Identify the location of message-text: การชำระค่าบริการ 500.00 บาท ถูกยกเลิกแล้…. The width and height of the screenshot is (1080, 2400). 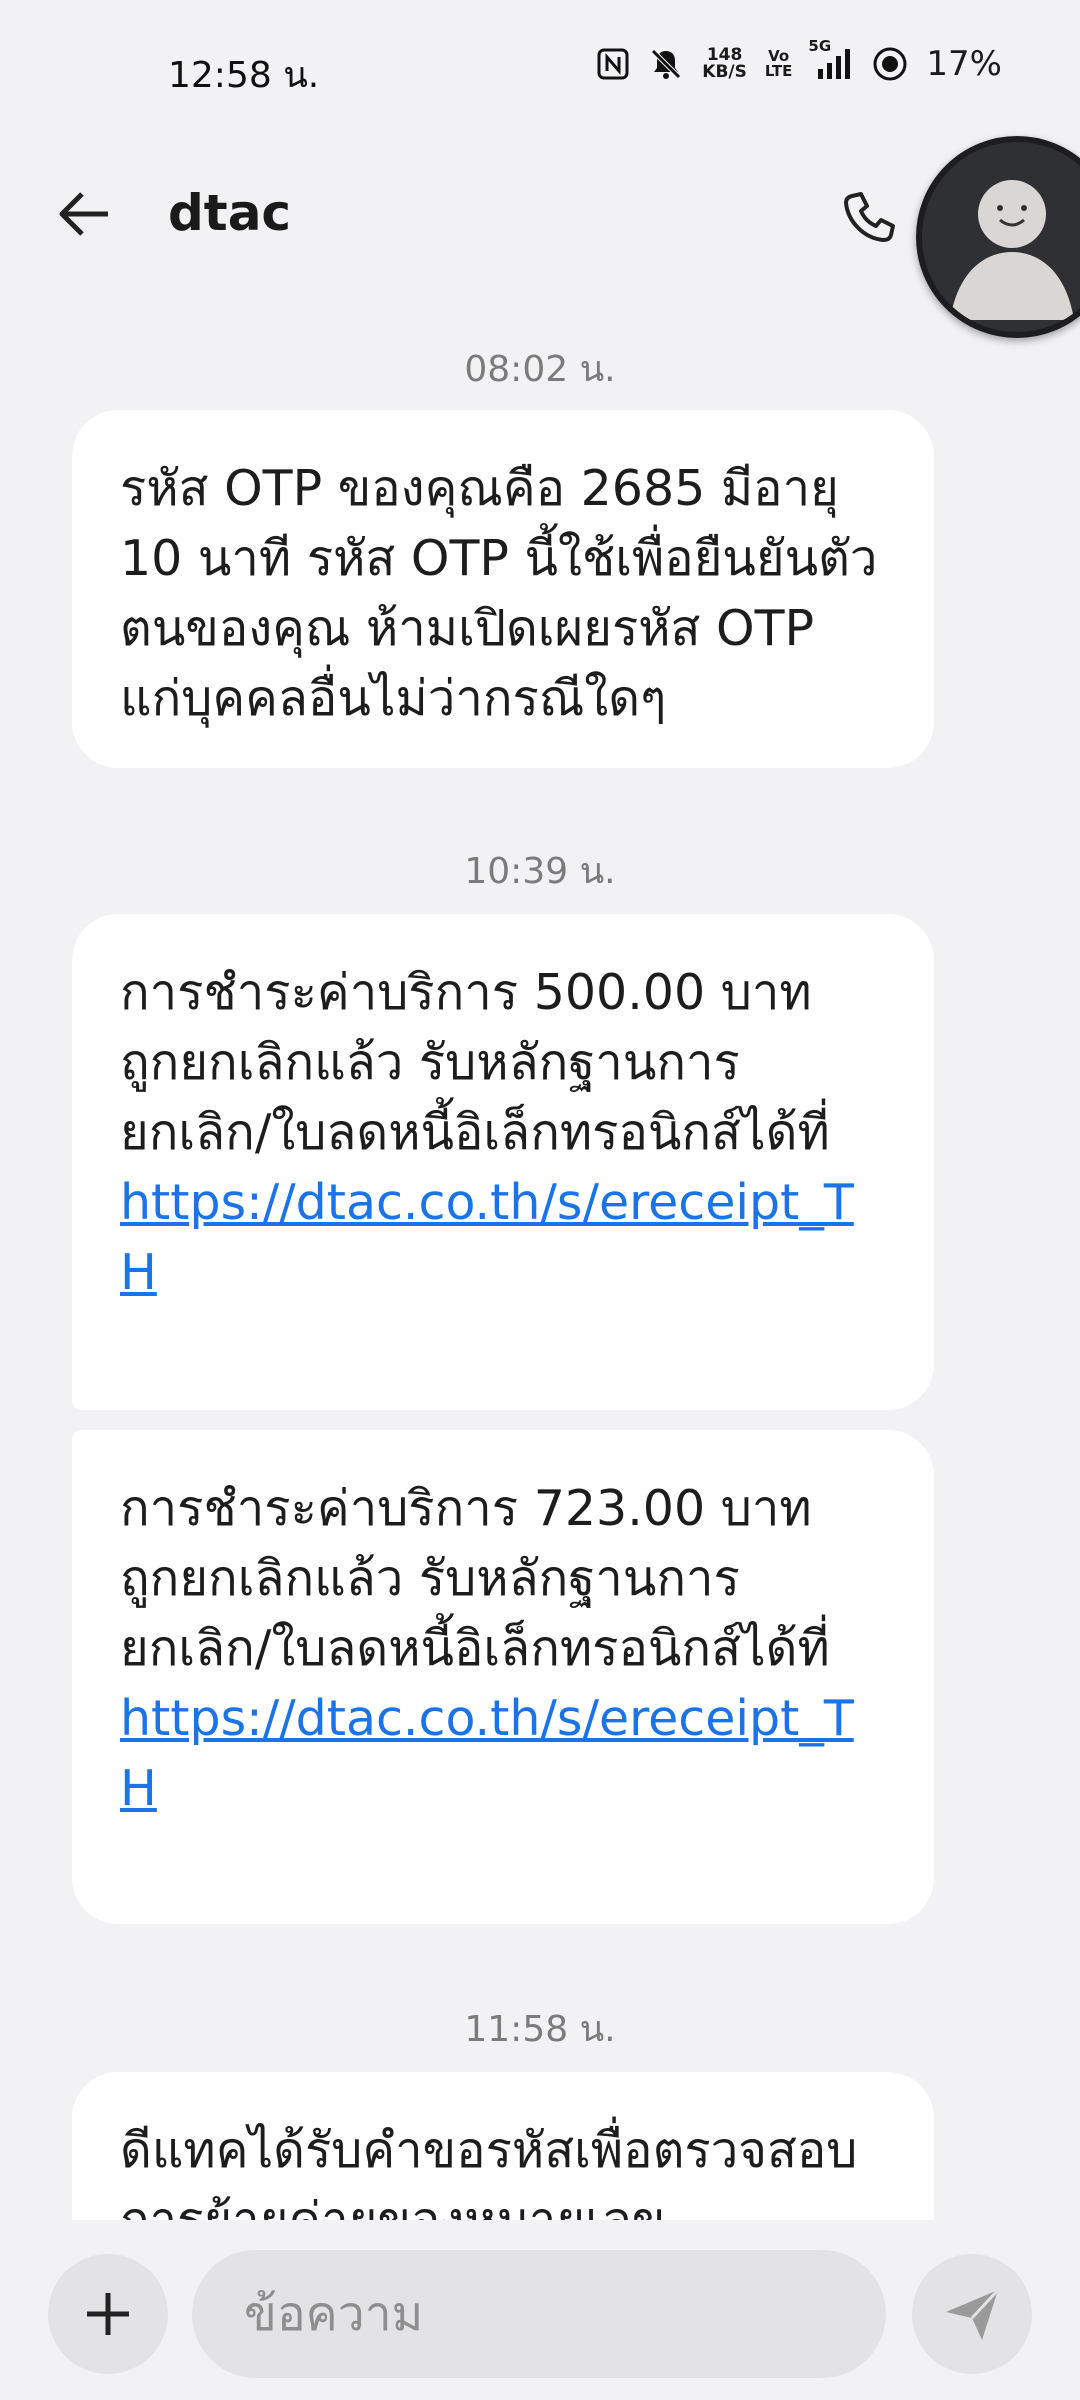
(475, 1062).